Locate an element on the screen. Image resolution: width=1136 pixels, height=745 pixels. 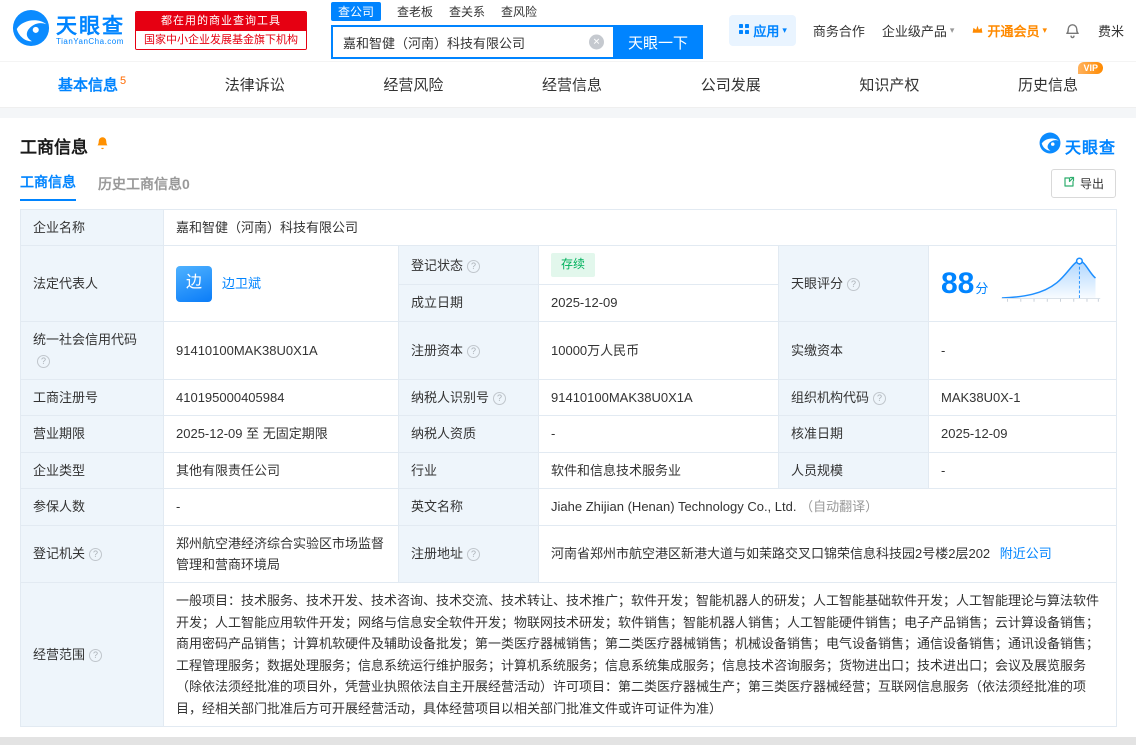
field-label: 天眼评分? is located at coordinates (853, 283).